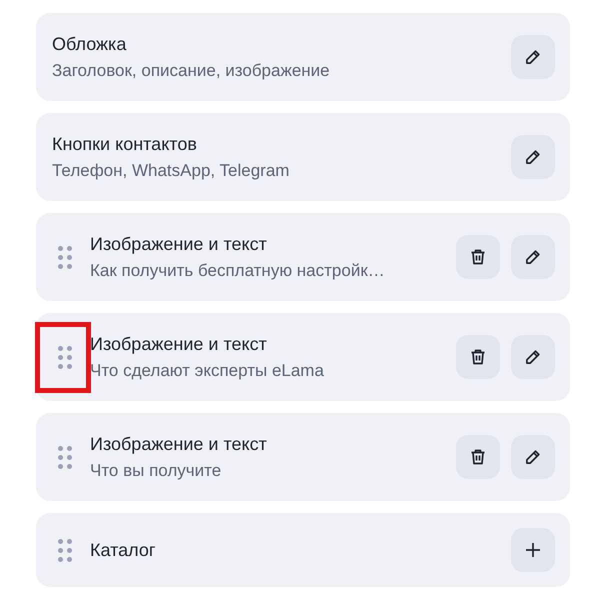 The image size is (603, 598). I want to click on block-subtitle: Заголовок, описание, изображение, so click(191, 70).